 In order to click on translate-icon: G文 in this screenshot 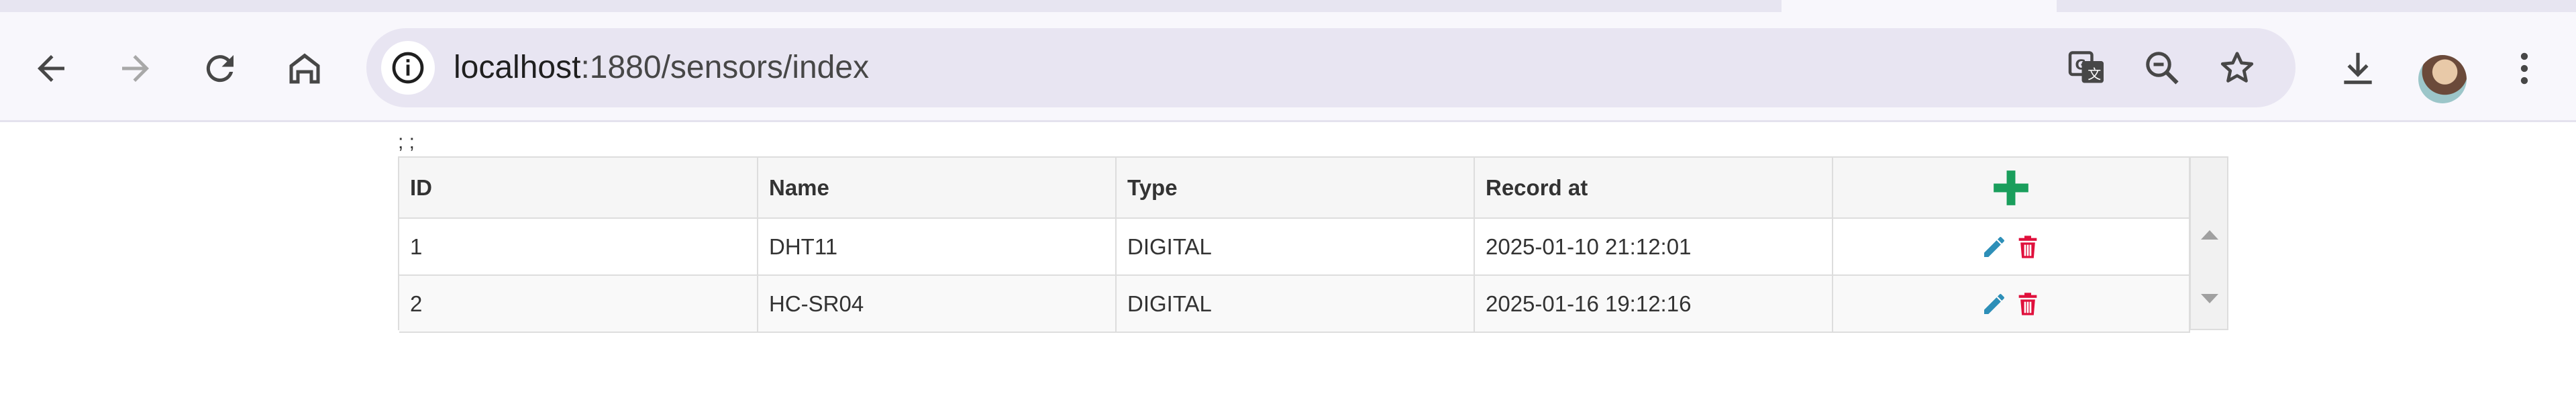, I will do `click(2087, 68)`.